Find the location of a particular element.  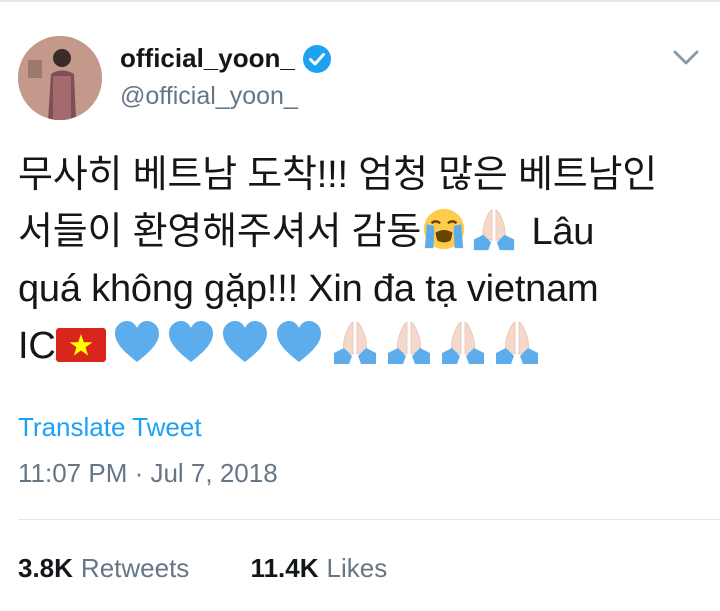

likes-stat: 11.4K Likes is located at coordinates (319, 568).